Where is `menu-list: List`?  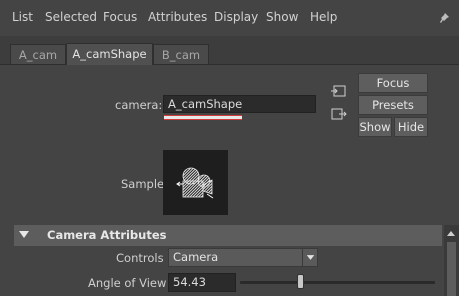
menu-list: List is located at coordinates (22, 17).